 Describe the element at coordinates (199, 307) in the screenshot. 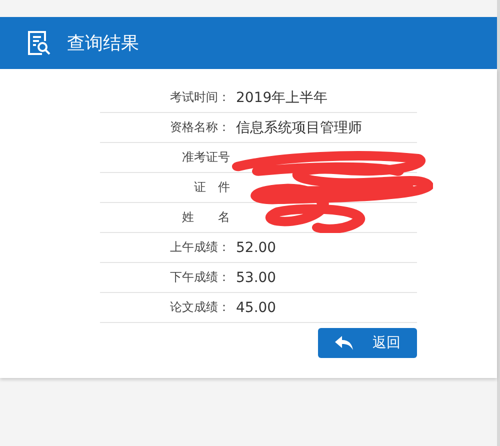

I see `field-label: 论文成绩：` at that location.